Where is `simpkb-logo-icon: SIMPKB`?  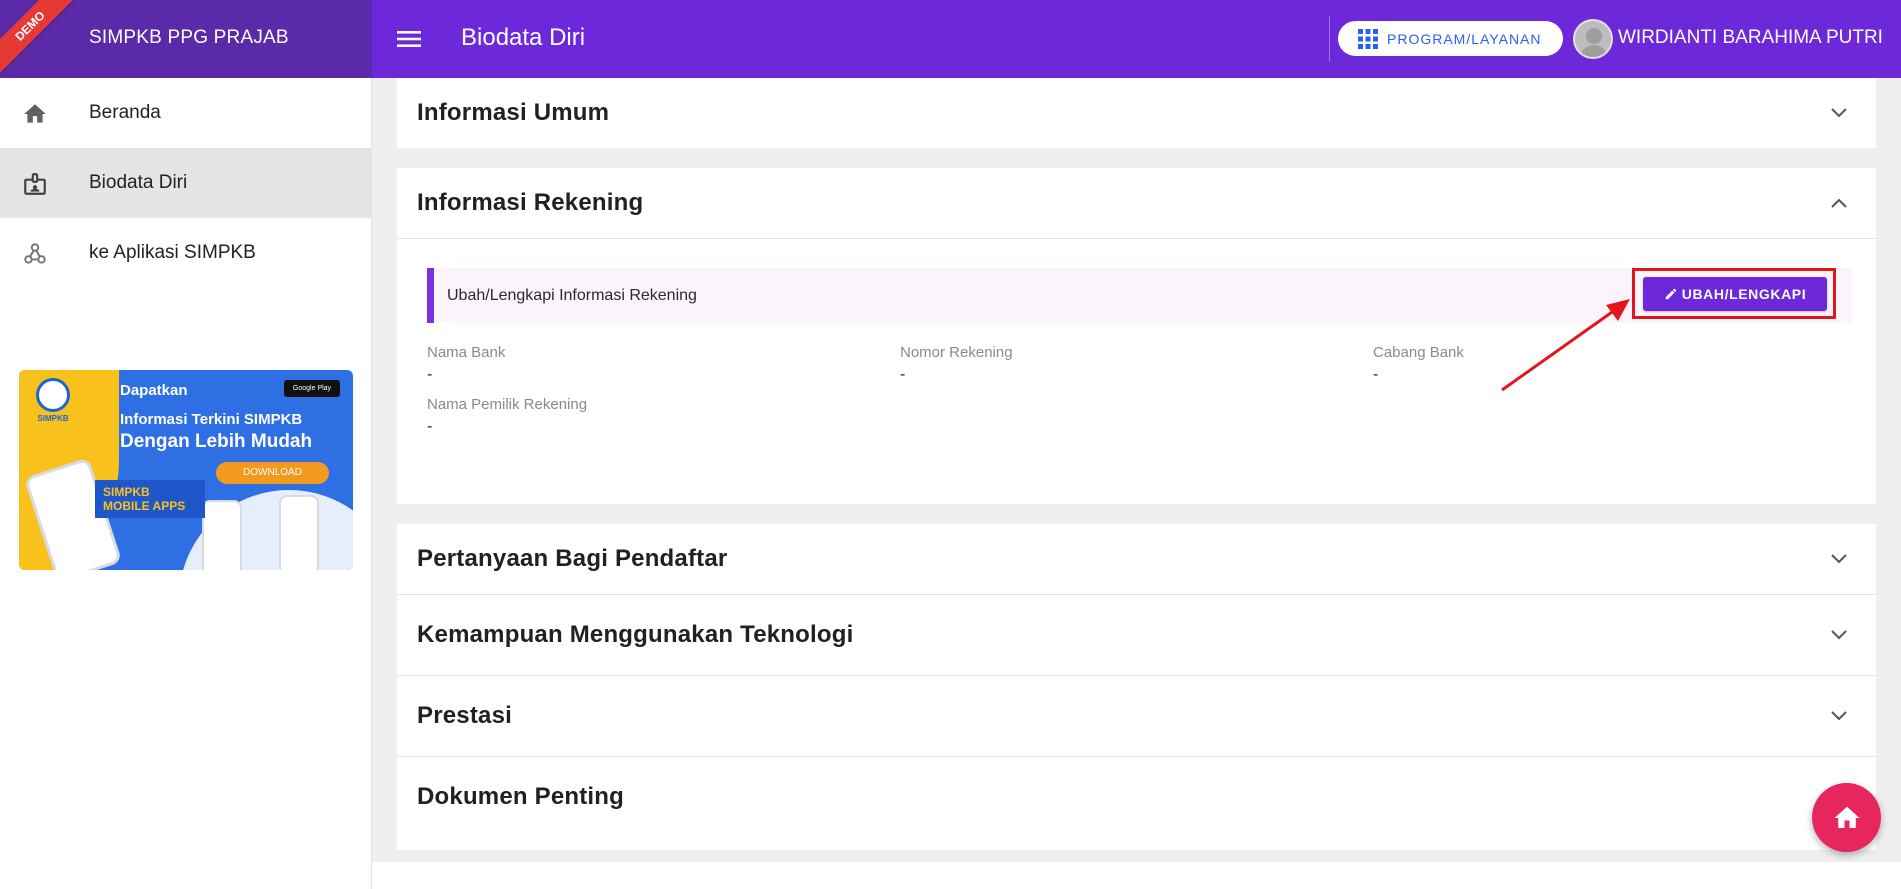
simpkb-logo-icon: SIMPKB is located at coordinates (53, 404).